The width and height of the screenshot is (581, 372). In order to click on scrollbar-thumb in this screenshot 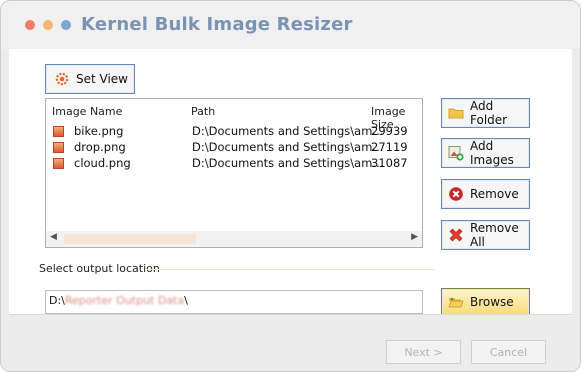, I will do `click(130, 239)`.